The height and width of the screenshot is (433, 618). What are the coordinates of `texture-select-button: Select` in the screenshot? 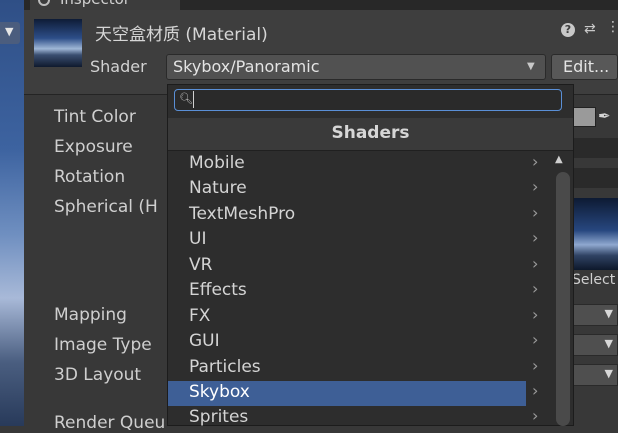 It's located at (593, 280).